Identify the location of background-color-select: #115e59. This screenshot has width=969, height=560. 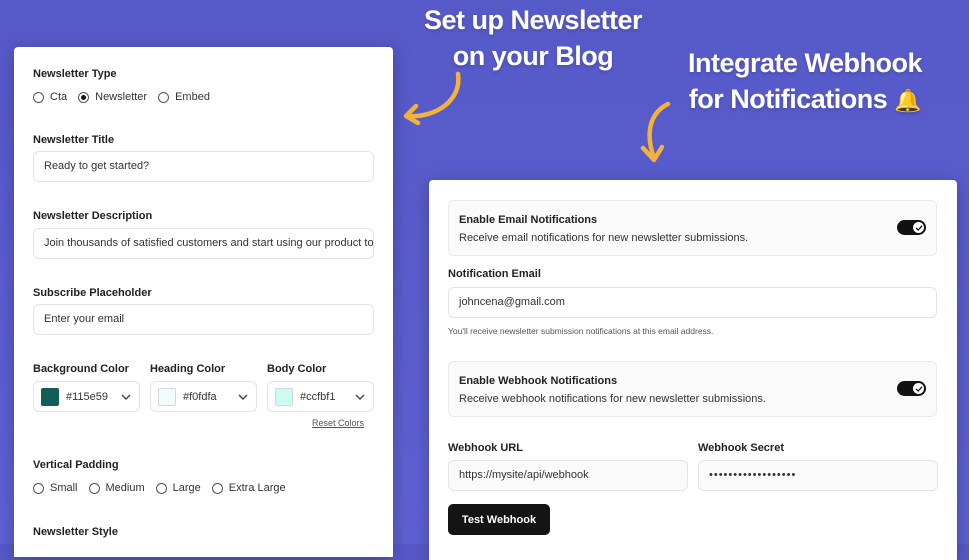
(86, 396).